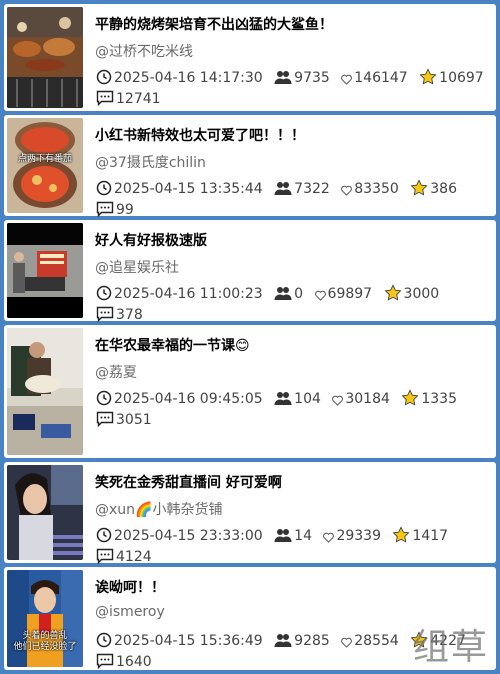 This screenshot has width=500, height=674. I want to click on time-value: 2025-04-16 09:45:05, so click(188, 399).